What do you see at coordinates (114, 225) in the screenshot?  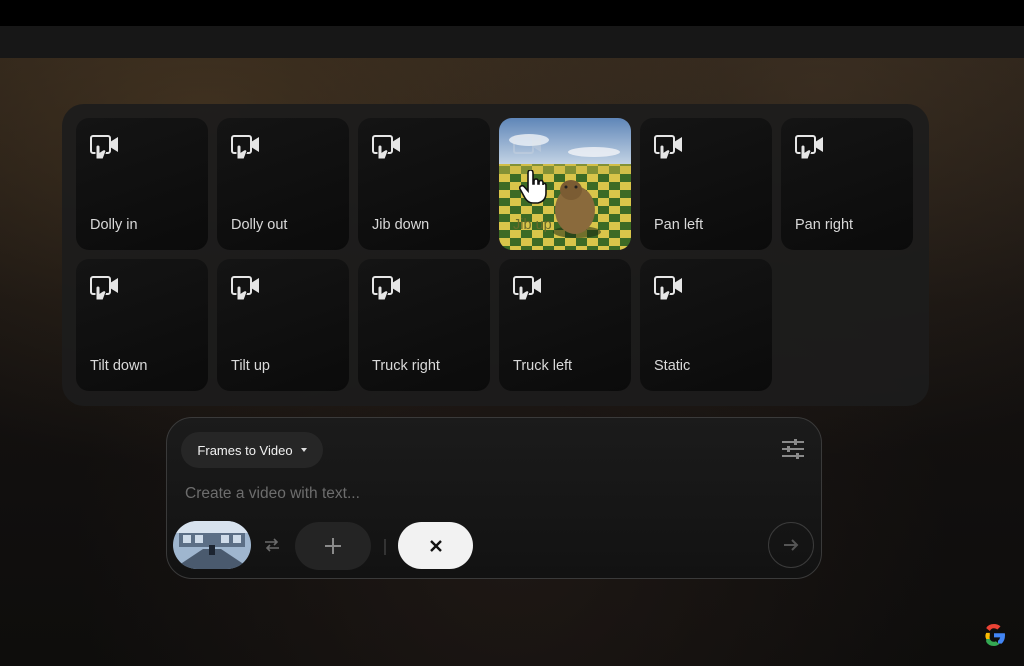 I see `tile-label: Dolly in` at bounding box center [114, 225].